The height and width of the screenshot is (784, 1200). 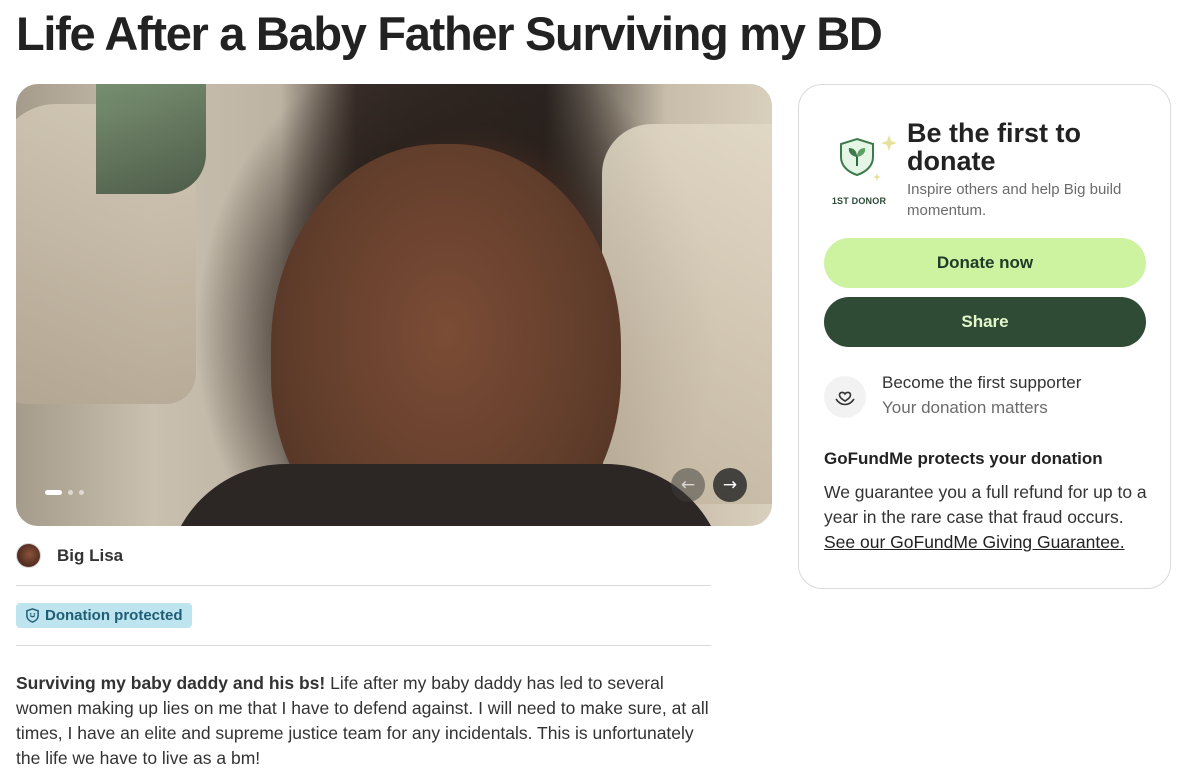 What do you see at coordinates (963, 458) in the screenshot?
I see `protect-heading: GoFundMe protects your donation` at bounding box center [963, 458].